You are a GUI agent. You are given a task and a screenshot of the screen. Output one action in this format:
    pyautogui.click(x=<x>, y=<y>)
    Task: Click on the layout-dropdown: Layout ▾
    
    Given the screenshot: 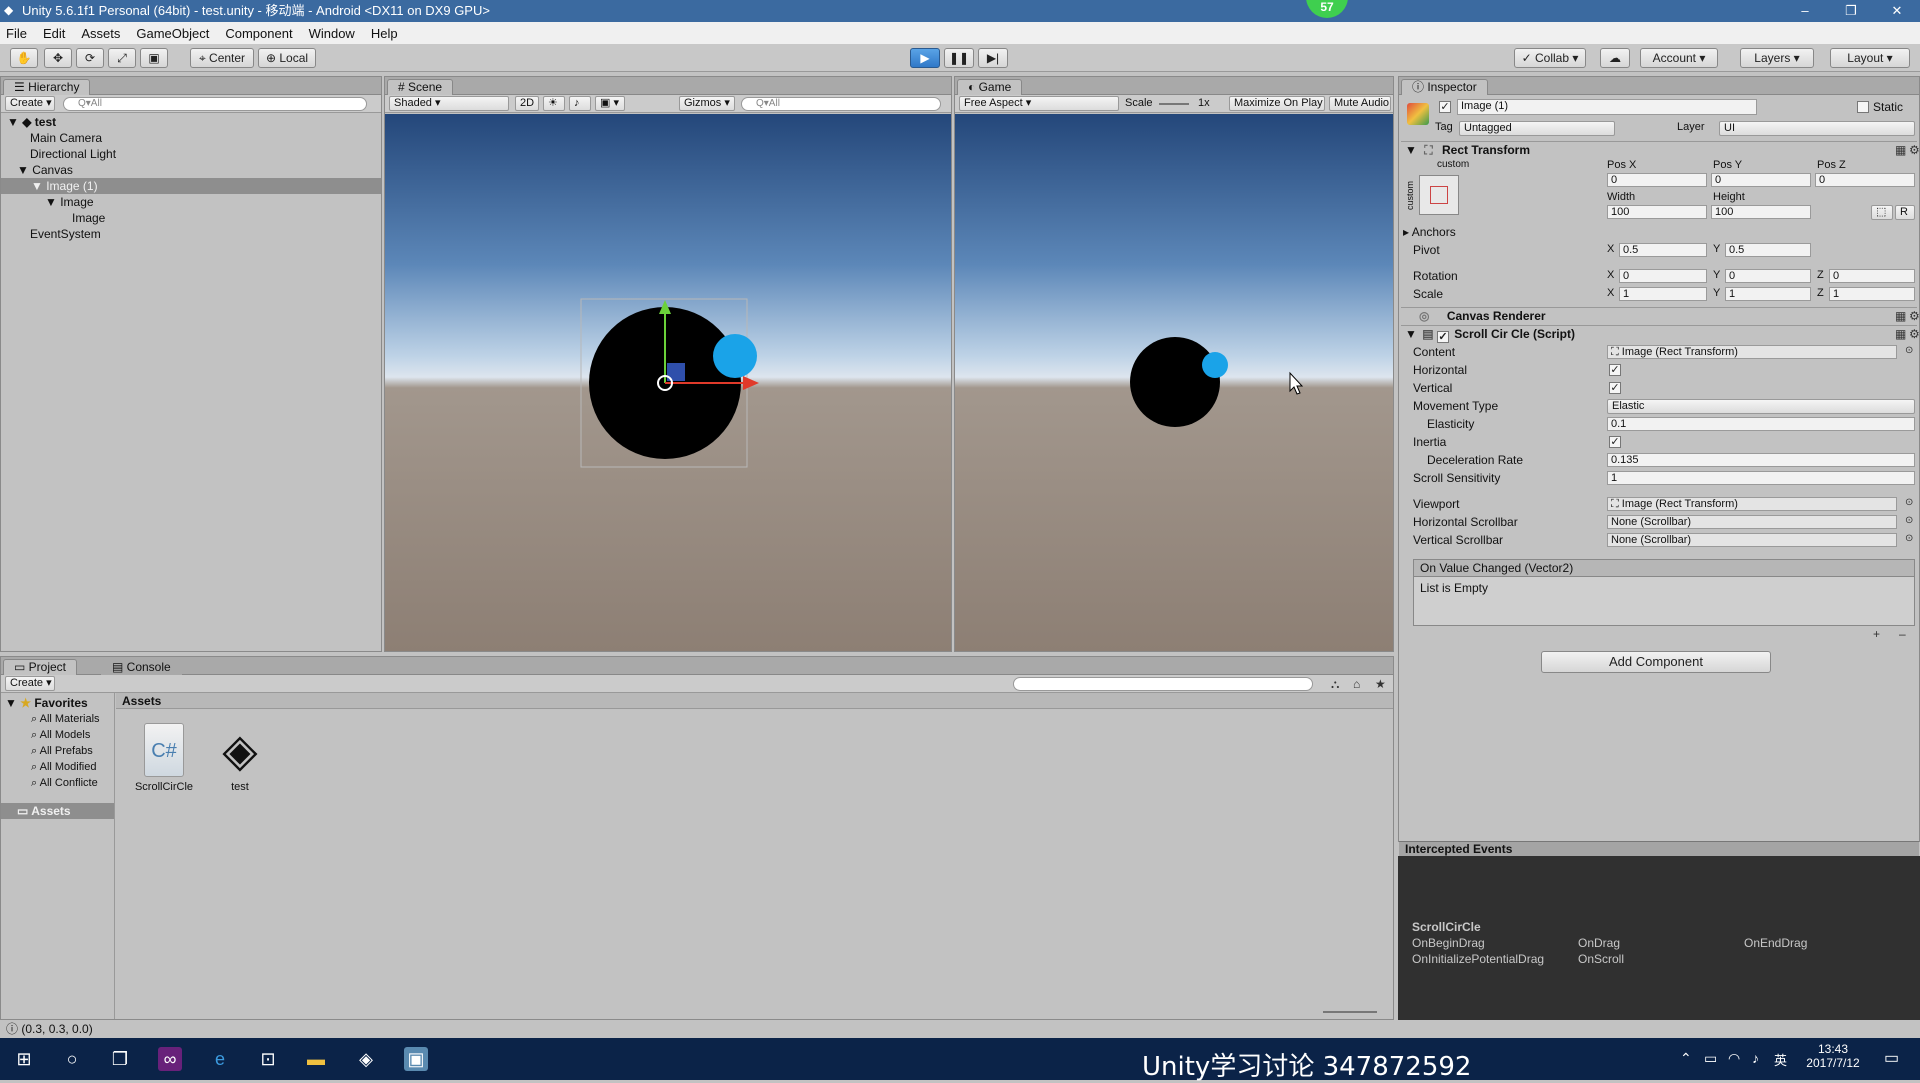 What is the action you would take?
    pyautogui.click(x=1870, y=58)
    